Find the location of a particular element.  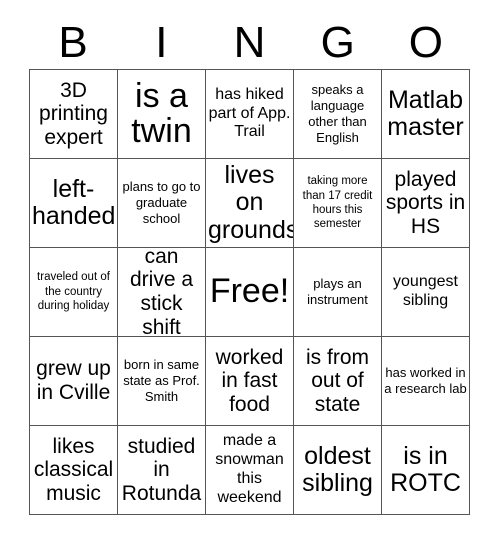

bingo-cell: oldest sibling is located at coordinates (338, 470).